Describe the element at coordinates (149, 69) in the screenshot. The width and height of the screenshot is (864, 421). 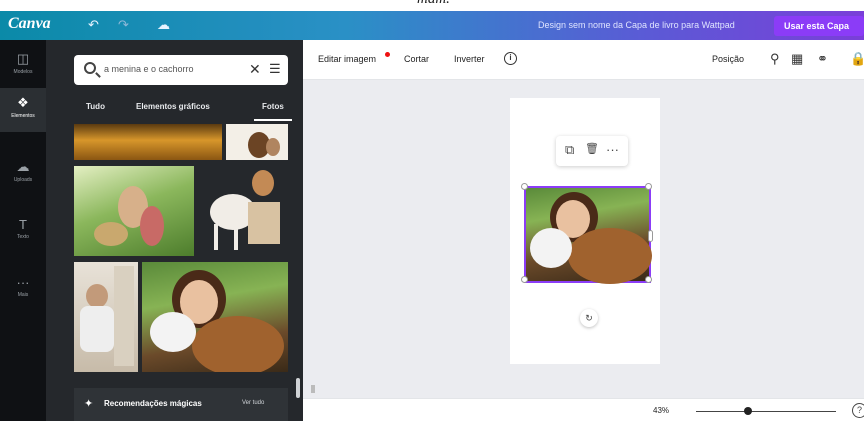
I see `search-input: a menina e o cachorro` at that location.